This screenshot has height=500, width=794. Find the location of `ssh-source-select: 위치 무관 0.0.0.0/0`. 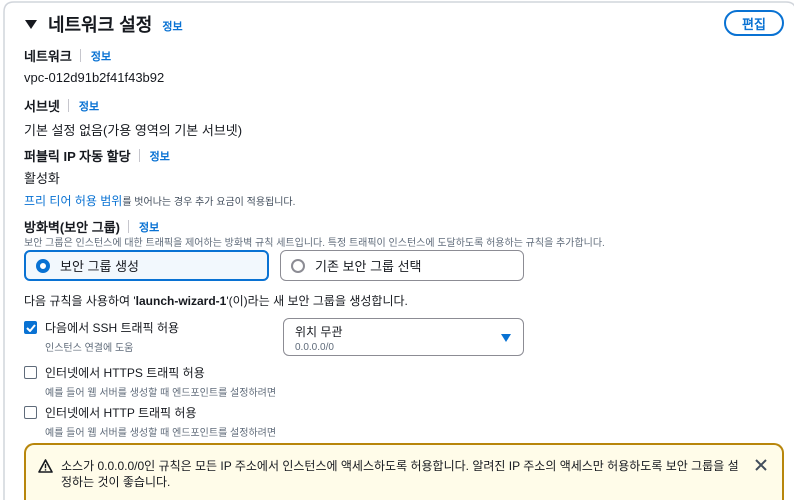

ssh-source-select: 위치 무관 0.0.0.0/0 is located at coordinates (403, 337).